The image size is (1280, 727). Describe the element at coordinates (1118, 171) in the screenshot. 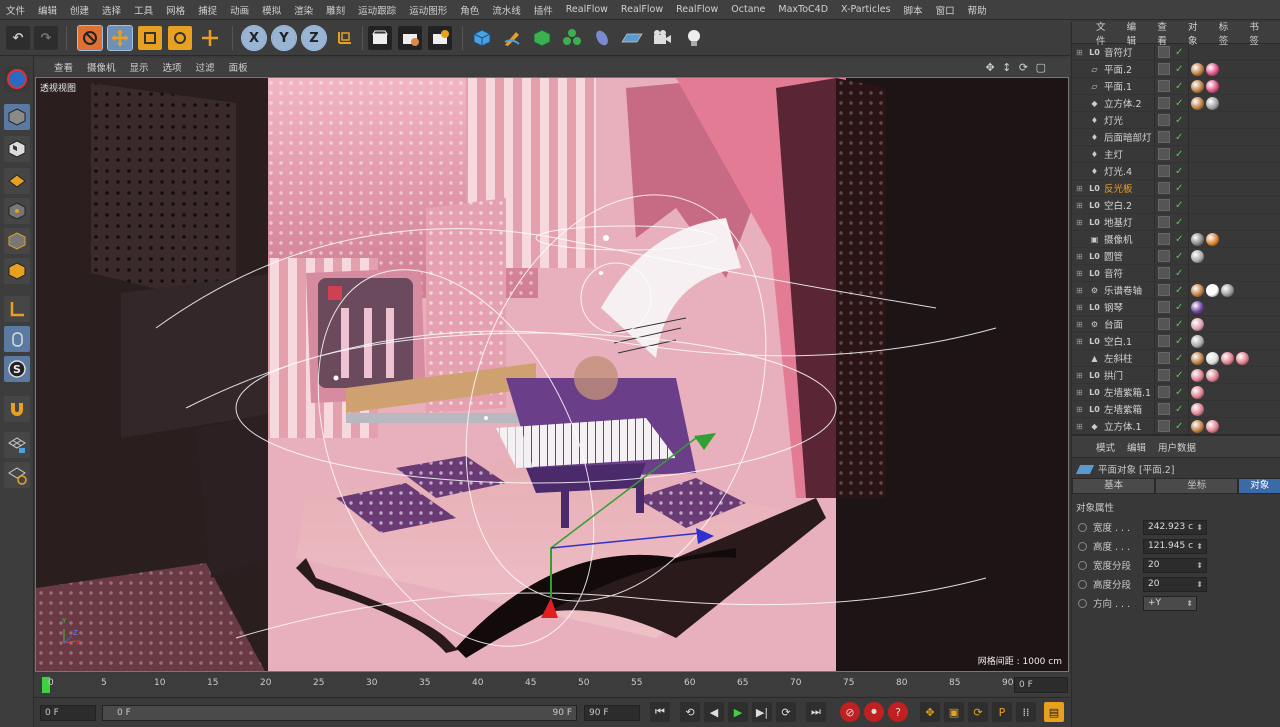

I see `object-name: 灯光.4` at that location.